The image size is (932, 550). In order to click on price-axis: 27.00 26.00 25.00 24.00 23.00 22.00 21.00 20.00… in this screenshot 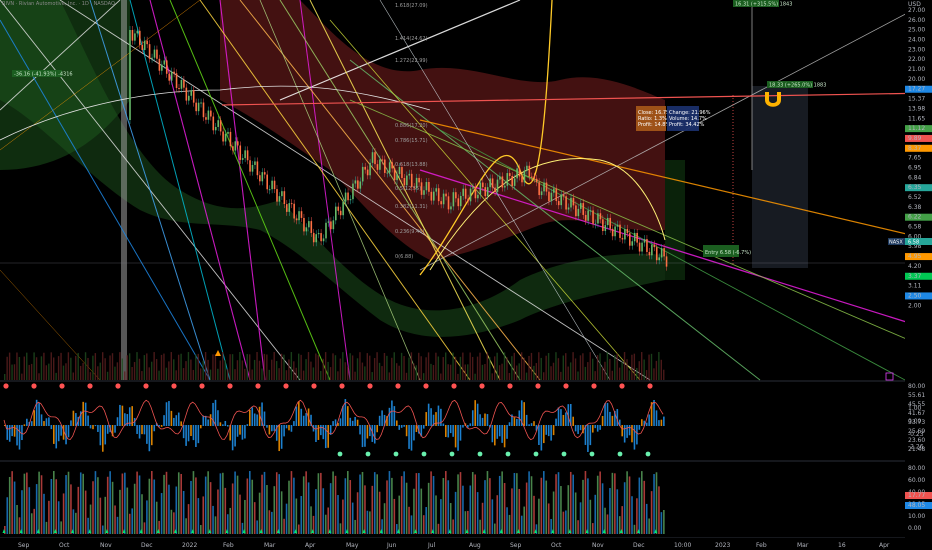, I will do `click(918, 269)`.